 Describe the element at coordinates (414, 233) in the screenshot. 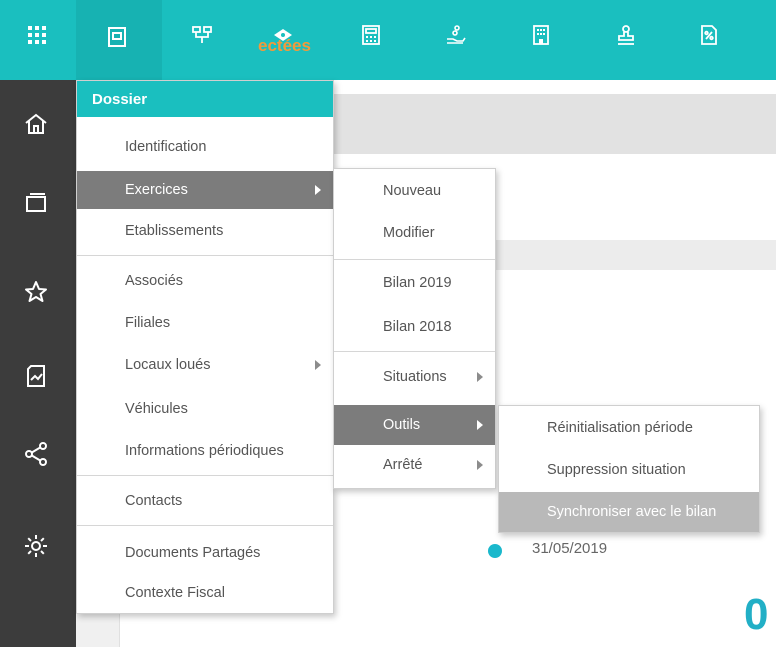

I see `menu-item-modifier: Modifier` at that location.